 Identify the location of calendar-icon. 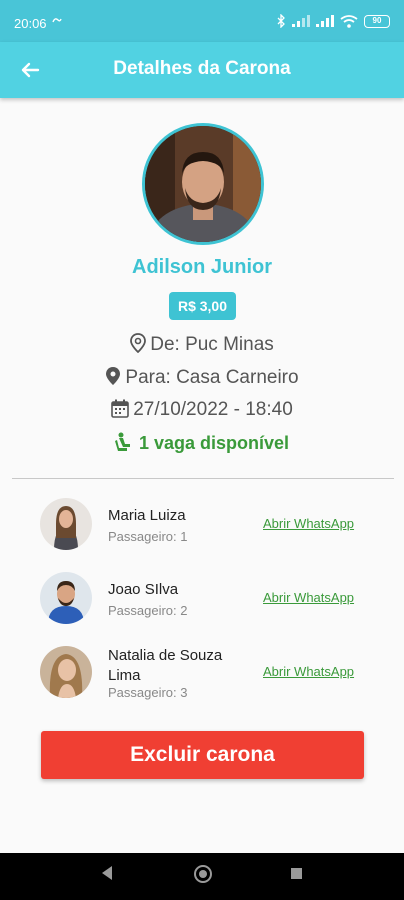
(120, 411).